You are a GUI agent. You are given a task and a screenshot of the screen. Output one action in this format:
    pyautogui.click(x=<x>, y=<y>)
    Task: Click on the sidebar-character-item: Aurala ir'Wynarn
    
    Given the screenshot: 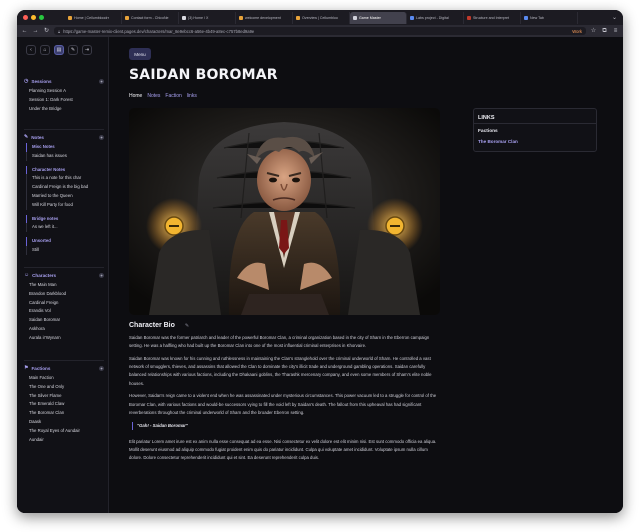 What is the action you would take?
    pyautogui.click(x=64, y=338)
    